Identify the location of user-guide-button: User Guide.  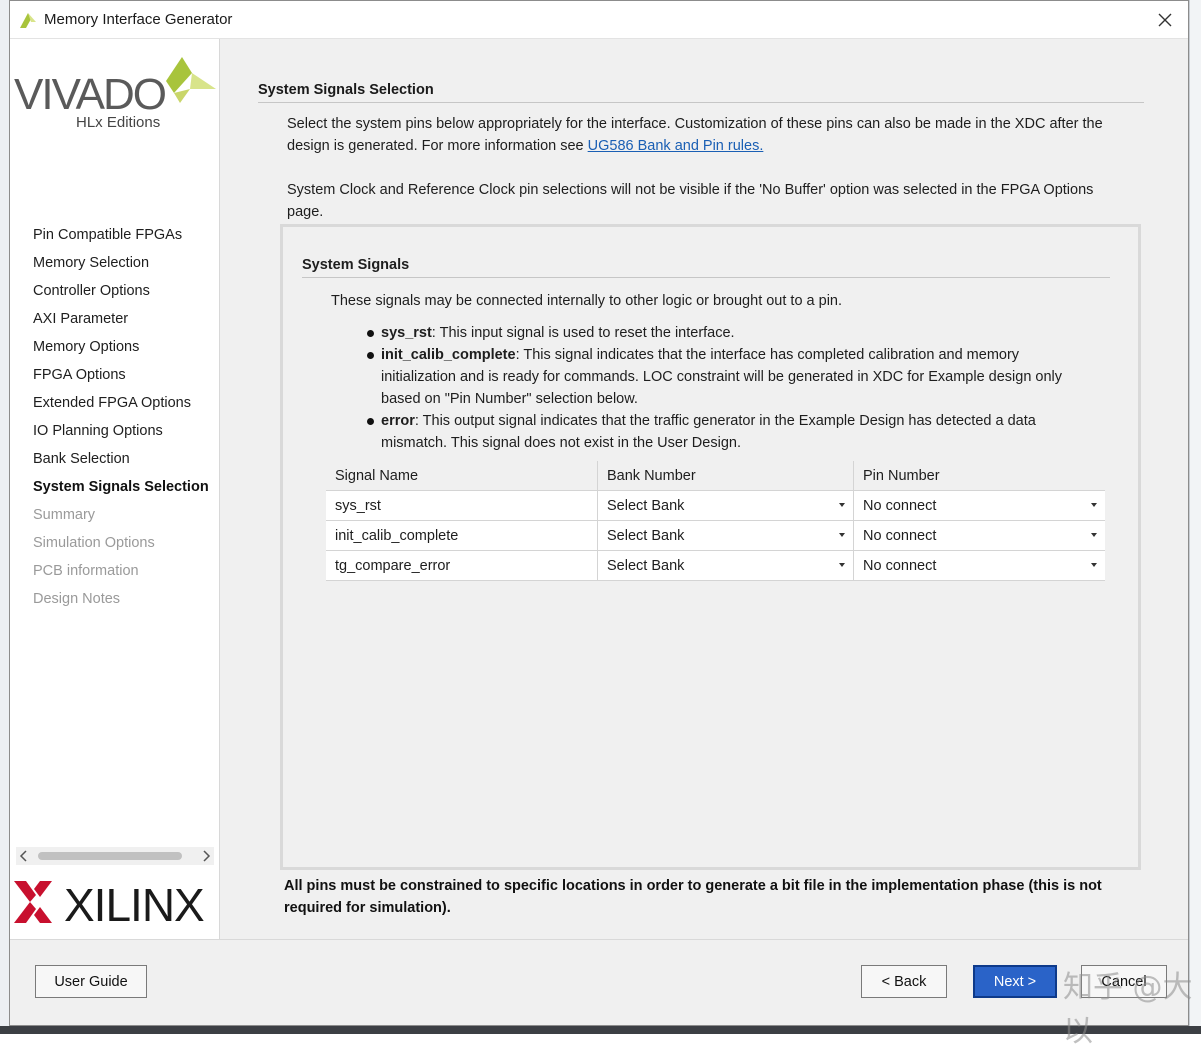
(91, 981).